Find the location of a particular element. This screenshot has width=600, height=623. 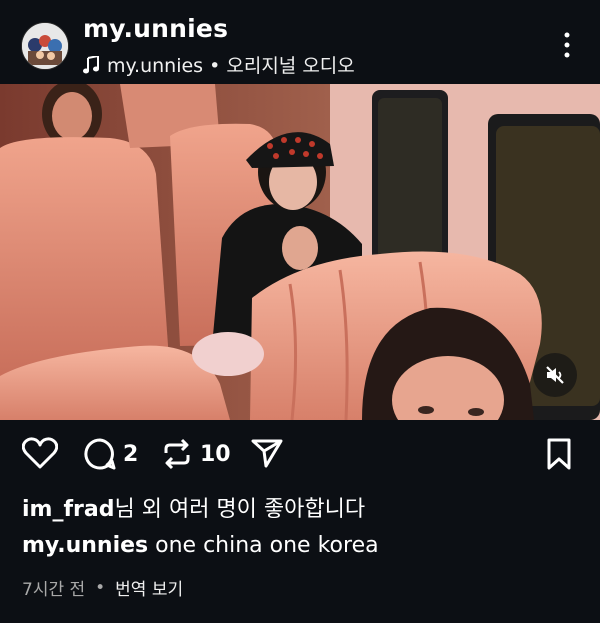

audio-link: my.unnies • 오리지널 오디오 is located at coordinates (219, 64).